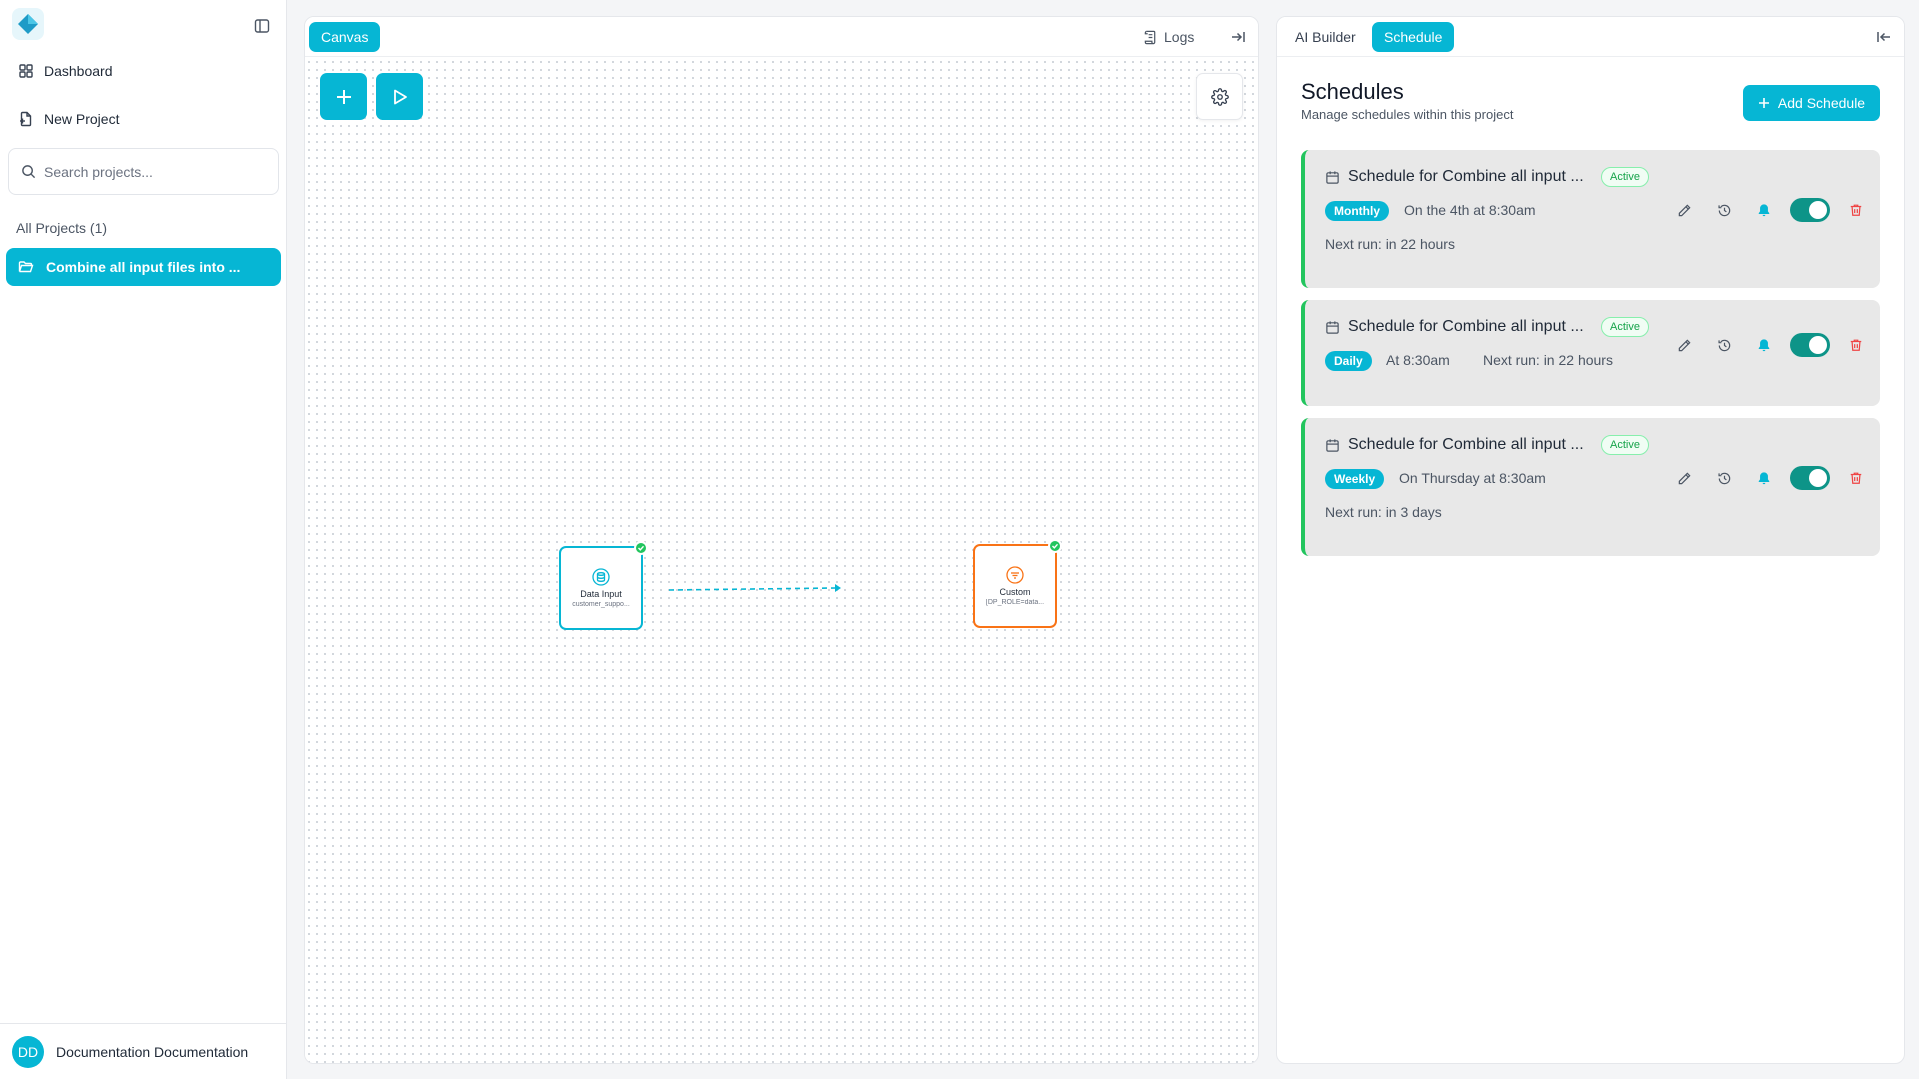  What do you see at coordinates (754, 588) in the screenshot?
I see `workflow-edge` at bounding box center [754, 588].